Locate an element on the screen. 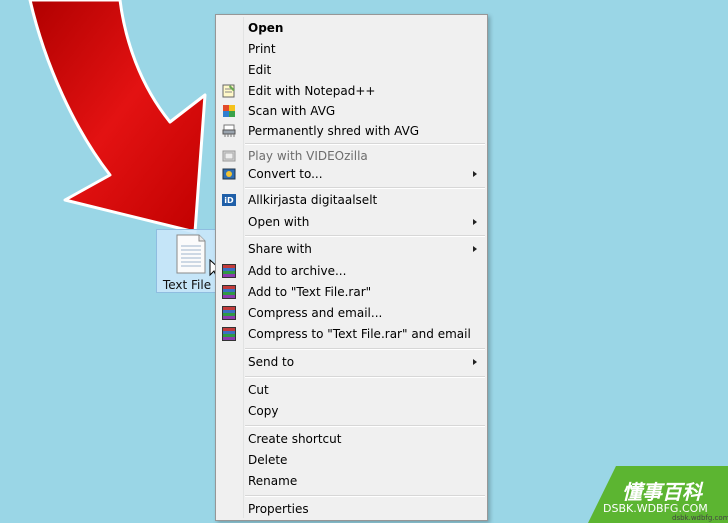  menu-item-label: Cut is located at coordinates (258, 390).